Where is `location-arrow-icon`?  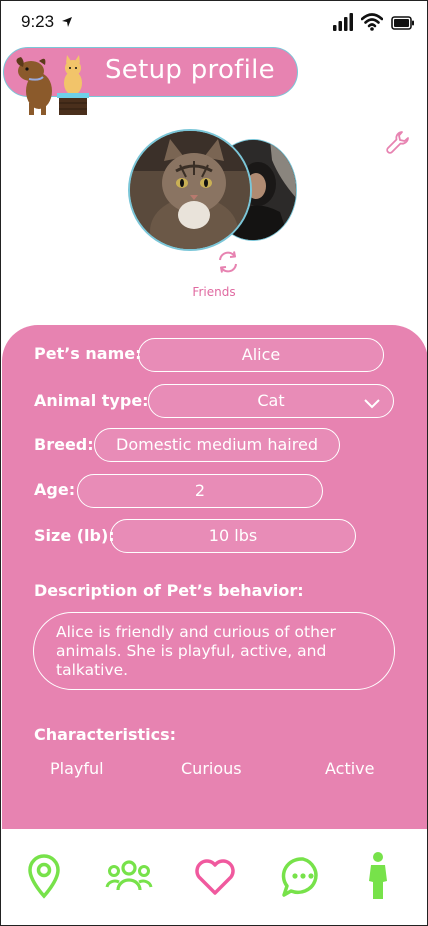 location-arrow-icon is located at coordinates (67, 22).